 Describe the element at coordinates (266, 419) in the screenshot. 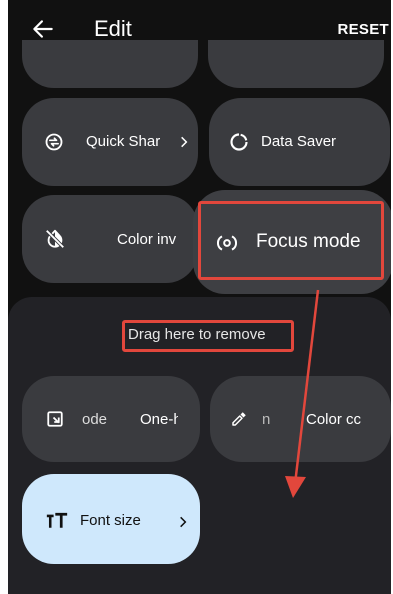

I see `tile-label-secondary: n` at that location.